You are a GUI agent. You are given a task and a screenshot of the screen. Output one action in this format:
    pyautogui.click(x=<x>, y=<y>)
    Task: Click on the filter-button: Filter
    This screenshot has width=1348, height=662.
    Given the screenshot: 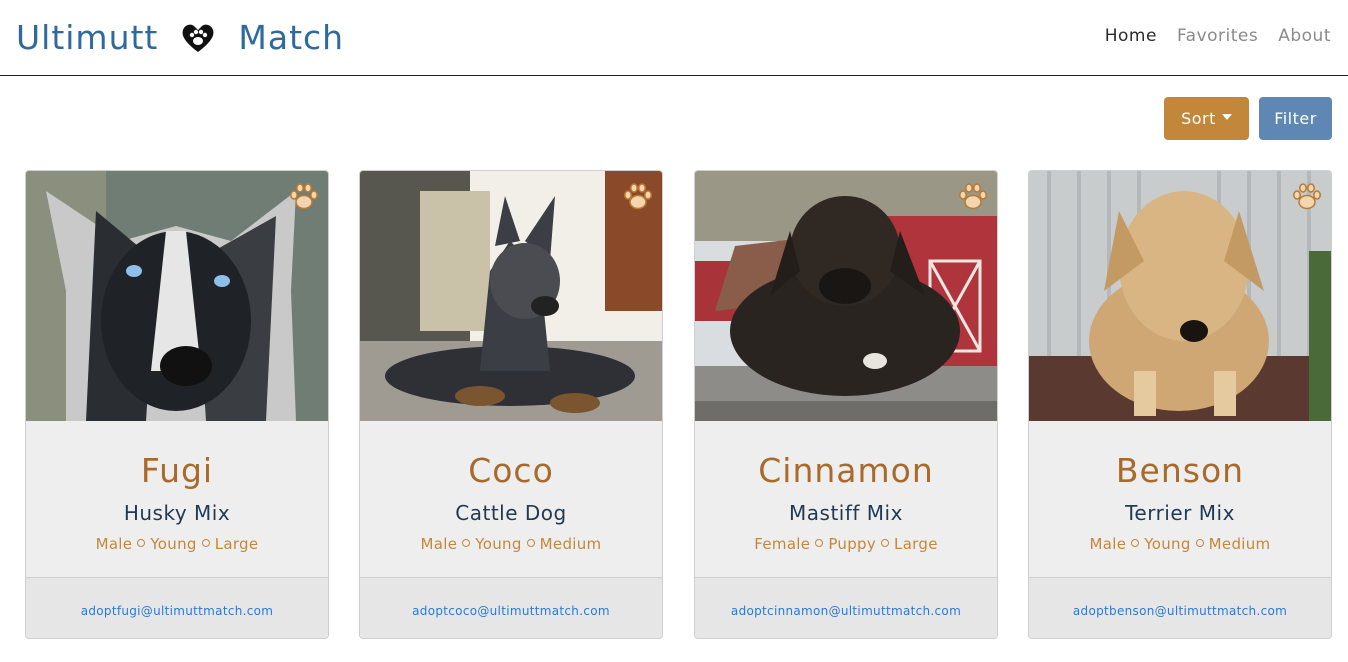 What is the action you would take?
    pyautogui.click(x=1295, y=118)
    